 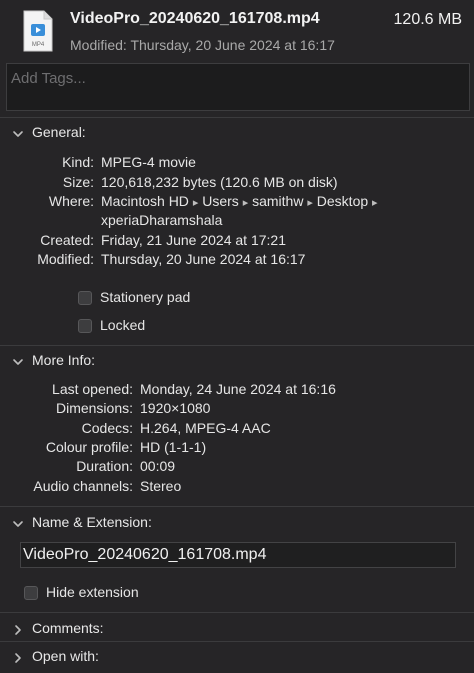 I want to click on locked-label: Locked, so click(x=123, y=325).